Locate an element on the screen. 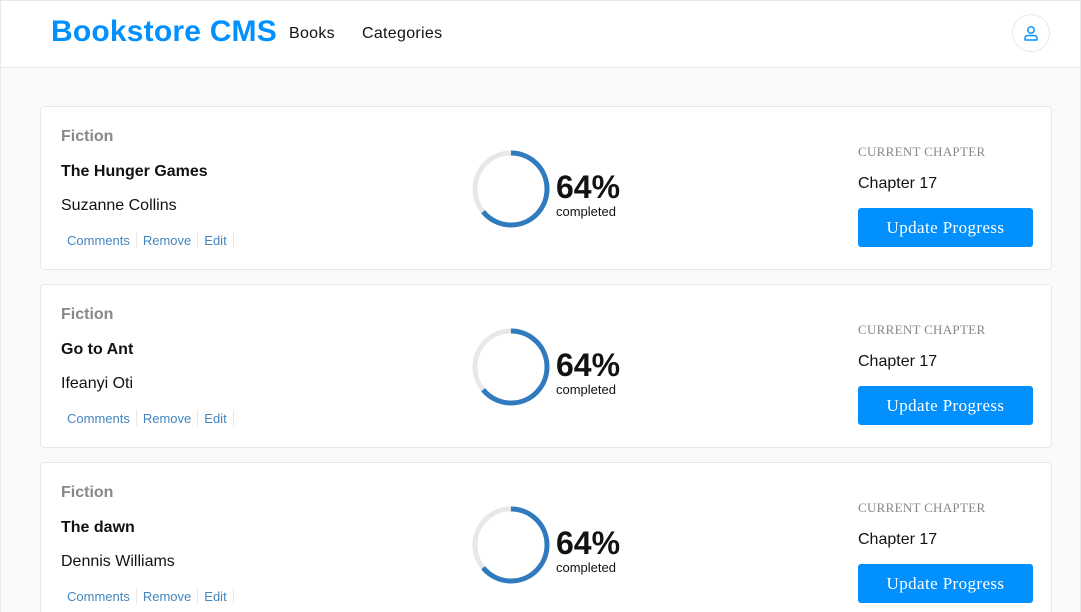  nav-link-books: Books is located at coordinates (312, 34).